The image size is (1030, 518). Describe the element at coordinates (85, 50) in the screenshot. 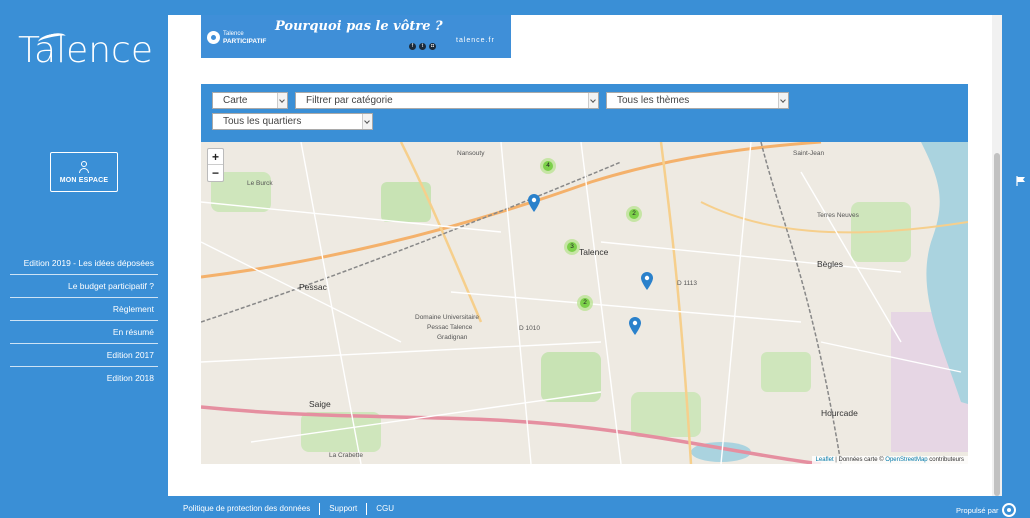

I see `talence-logo: Talence` at that location.